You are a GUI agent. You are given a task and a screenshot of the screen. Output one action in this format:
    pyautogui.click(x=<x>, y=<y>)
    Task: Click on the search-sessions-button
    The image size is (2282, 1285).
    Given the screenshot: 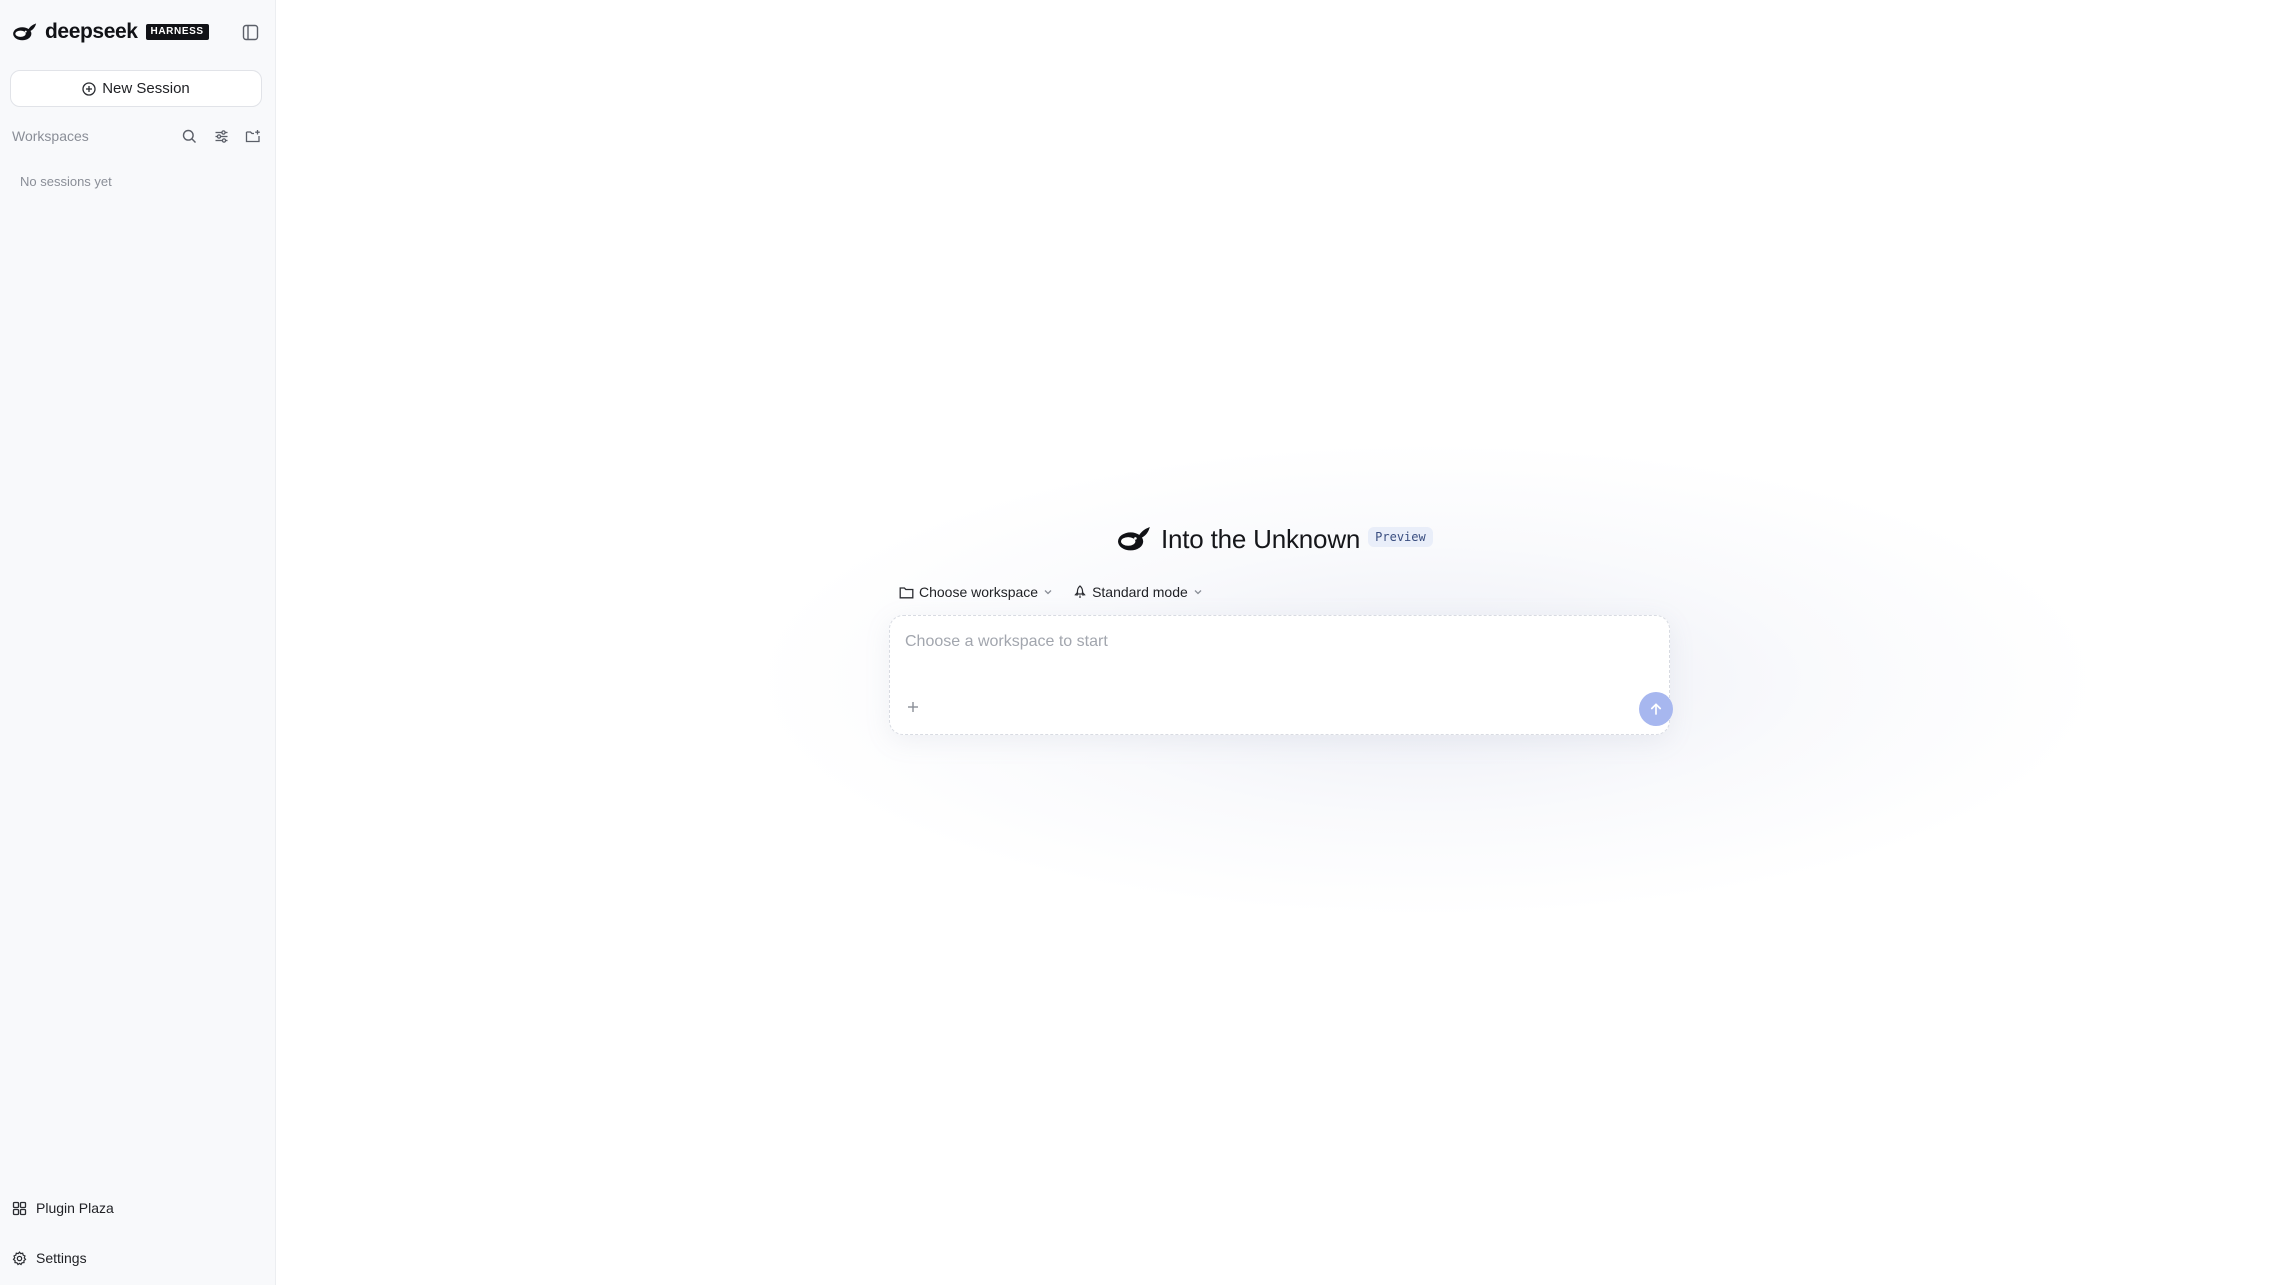 What is the action you would take?
    pyautogui.click(x=189, y=136)
    